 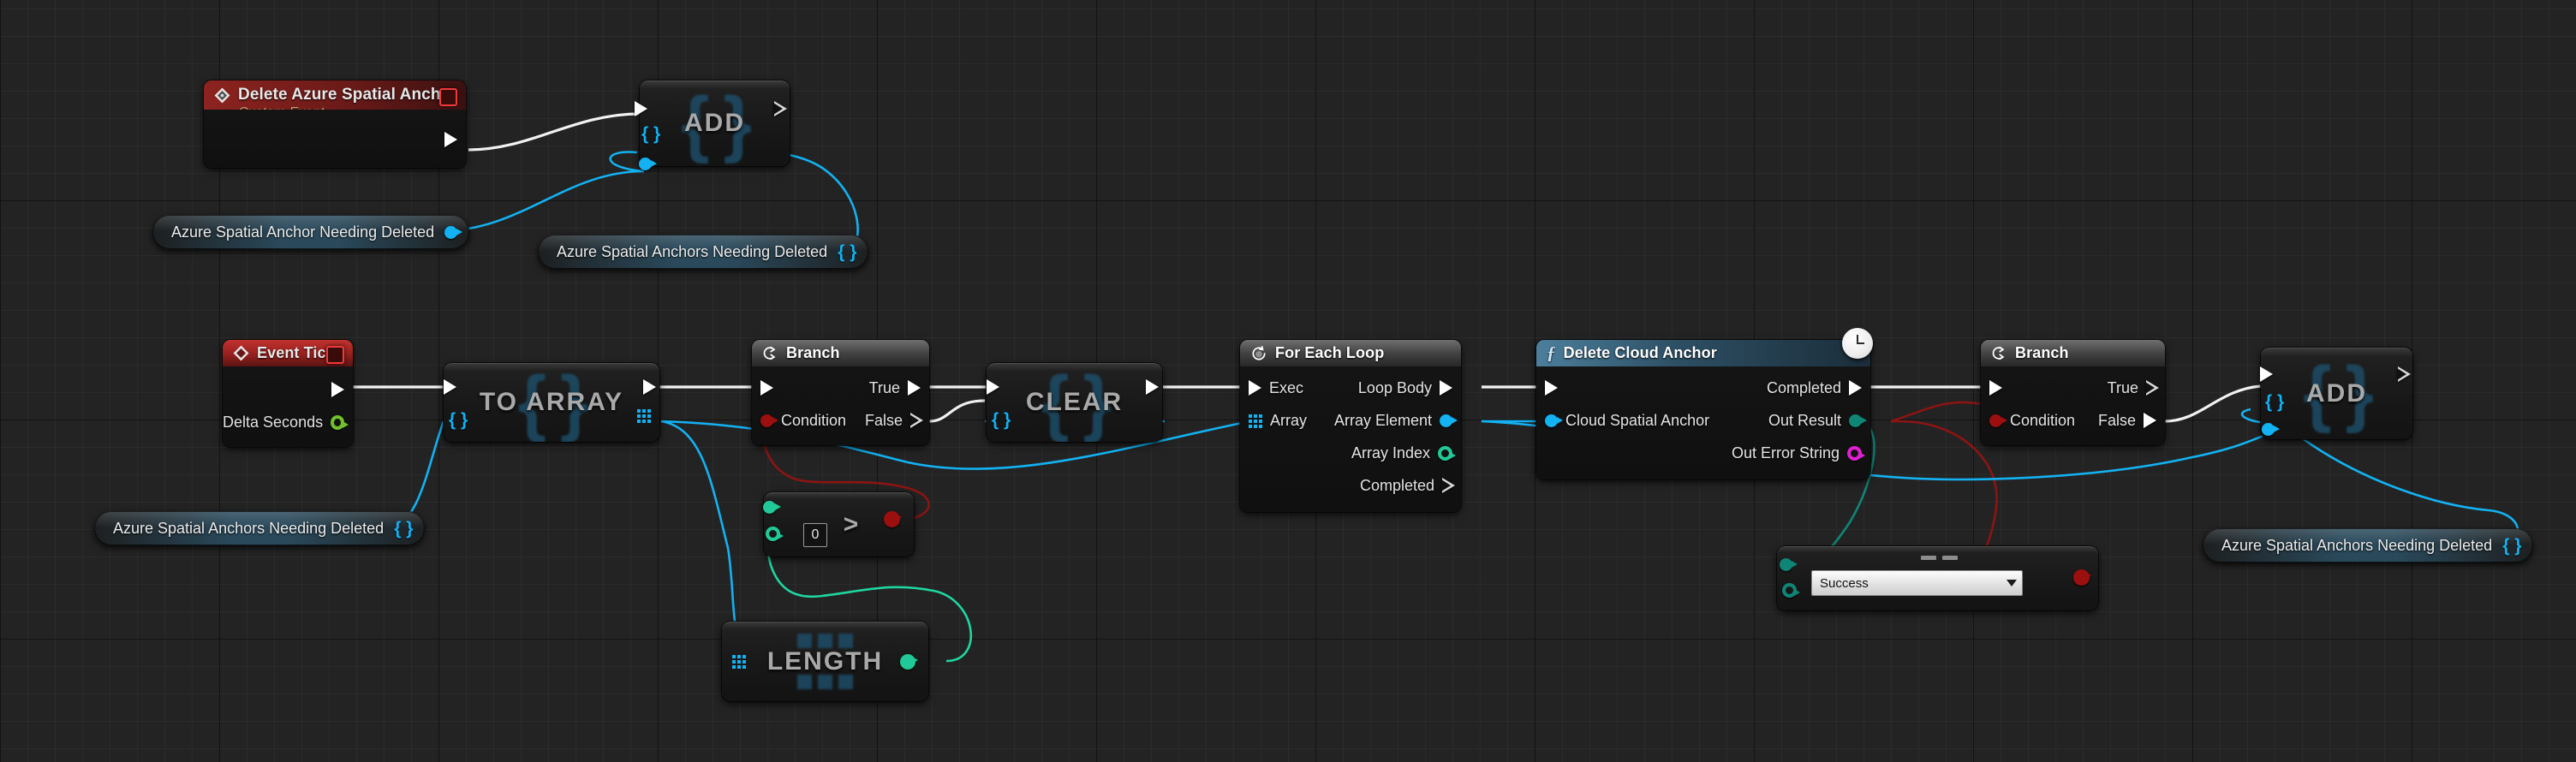 I want to click on node-clear: { } CLEAR { }, so click(x=1074, y=402).